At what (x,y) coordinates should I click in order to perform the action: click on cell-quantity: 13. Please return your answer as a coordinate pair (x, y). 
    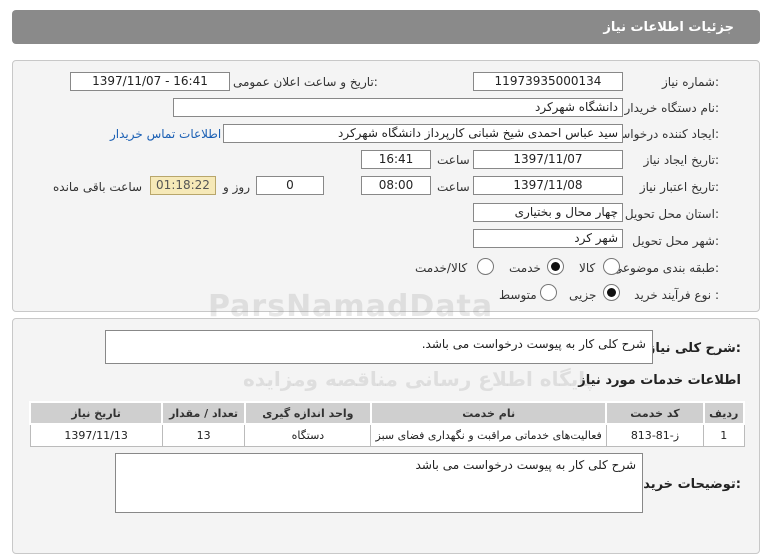
    Looking at the image, I should click on (203, 435).